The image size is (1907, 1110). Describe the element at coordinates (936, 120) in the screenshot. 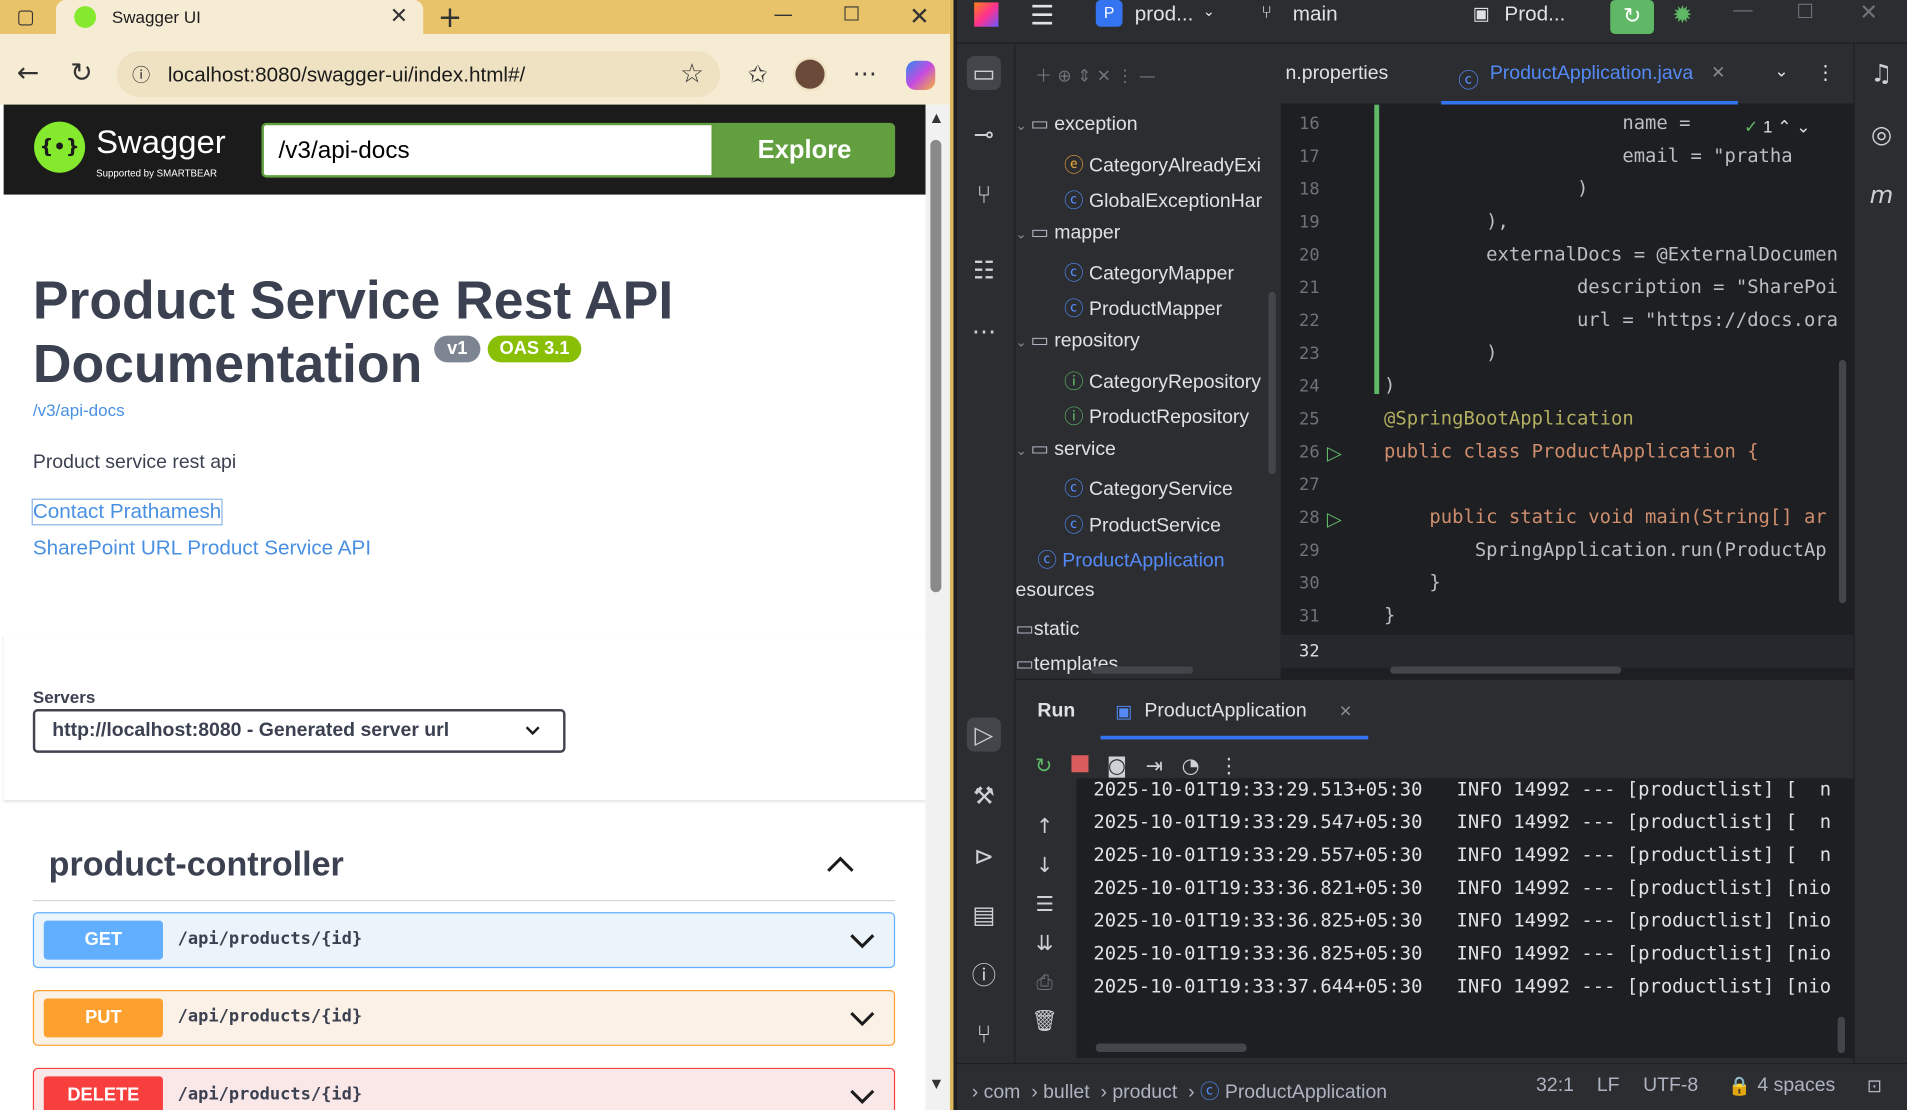

I see `scroll-up-icon: ▲` at that location.